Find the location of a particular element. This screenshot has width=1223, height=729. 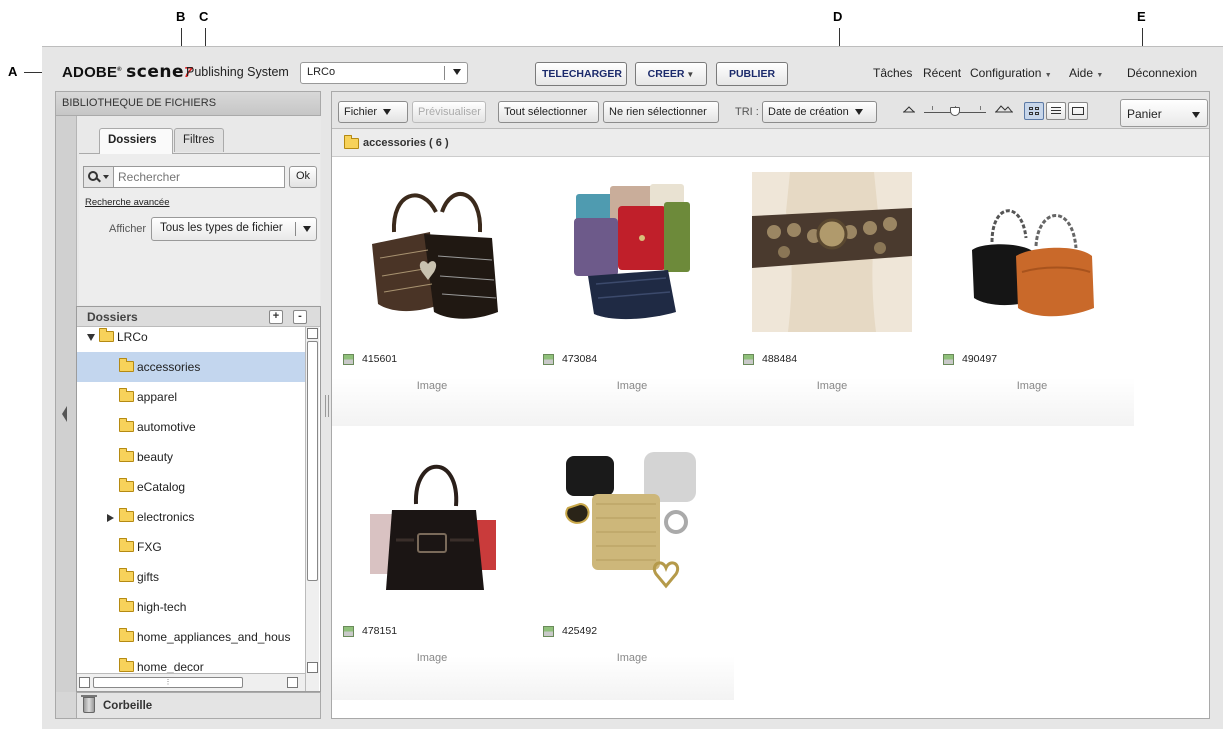

asset-card: 415601 Image is located at coordinates (432, 292).